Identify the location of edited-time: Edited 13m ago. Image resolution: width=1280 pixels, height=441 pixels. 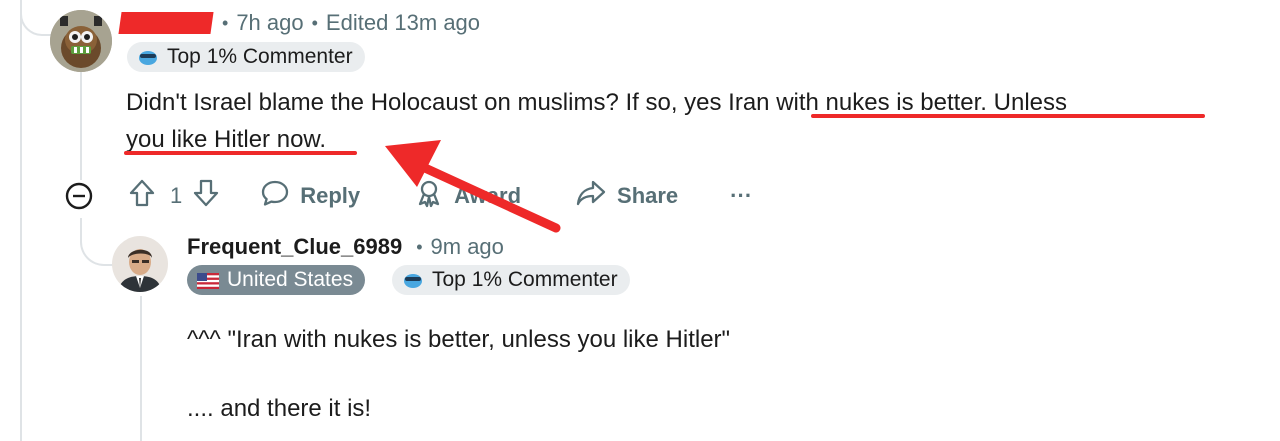
(403, 22).